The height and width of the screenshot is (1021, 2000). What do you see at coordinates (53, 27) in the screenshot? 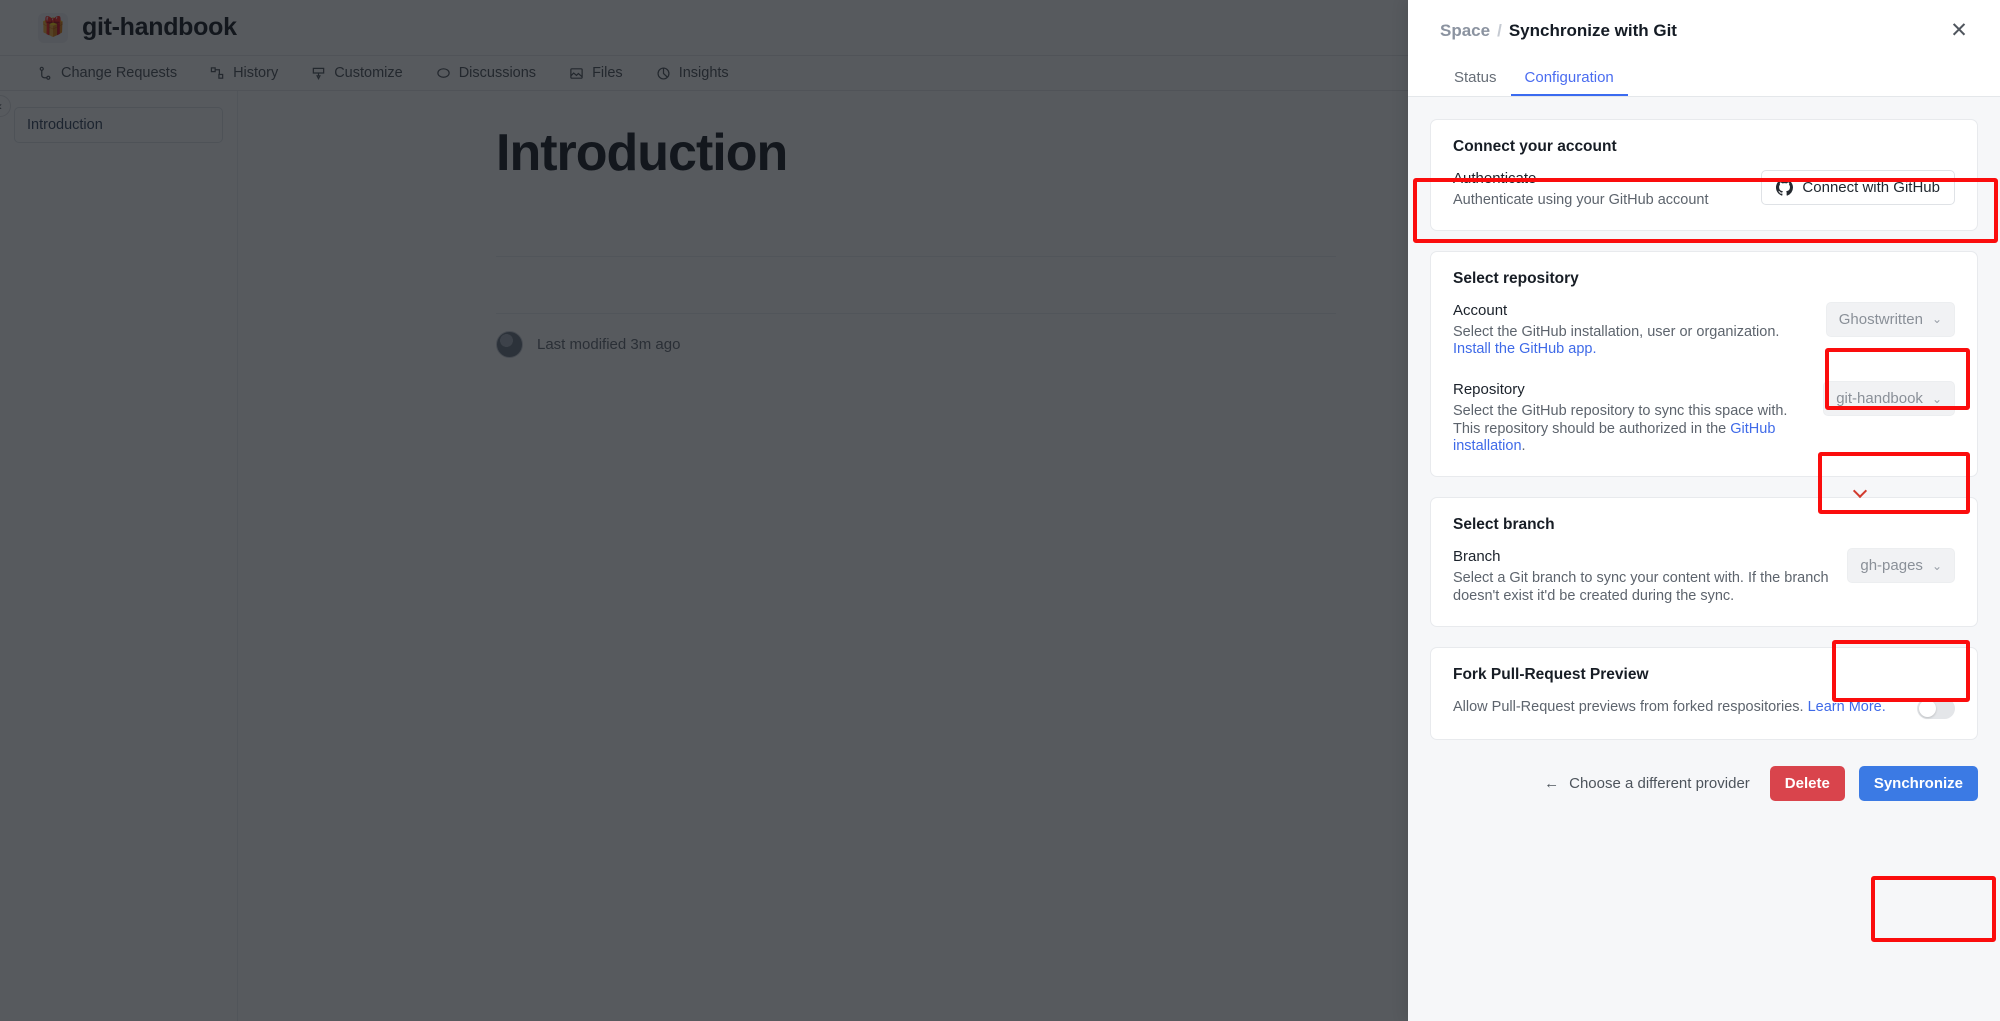
I see `space-emoji-icon: 🎁` at bounding box center [53, 27].